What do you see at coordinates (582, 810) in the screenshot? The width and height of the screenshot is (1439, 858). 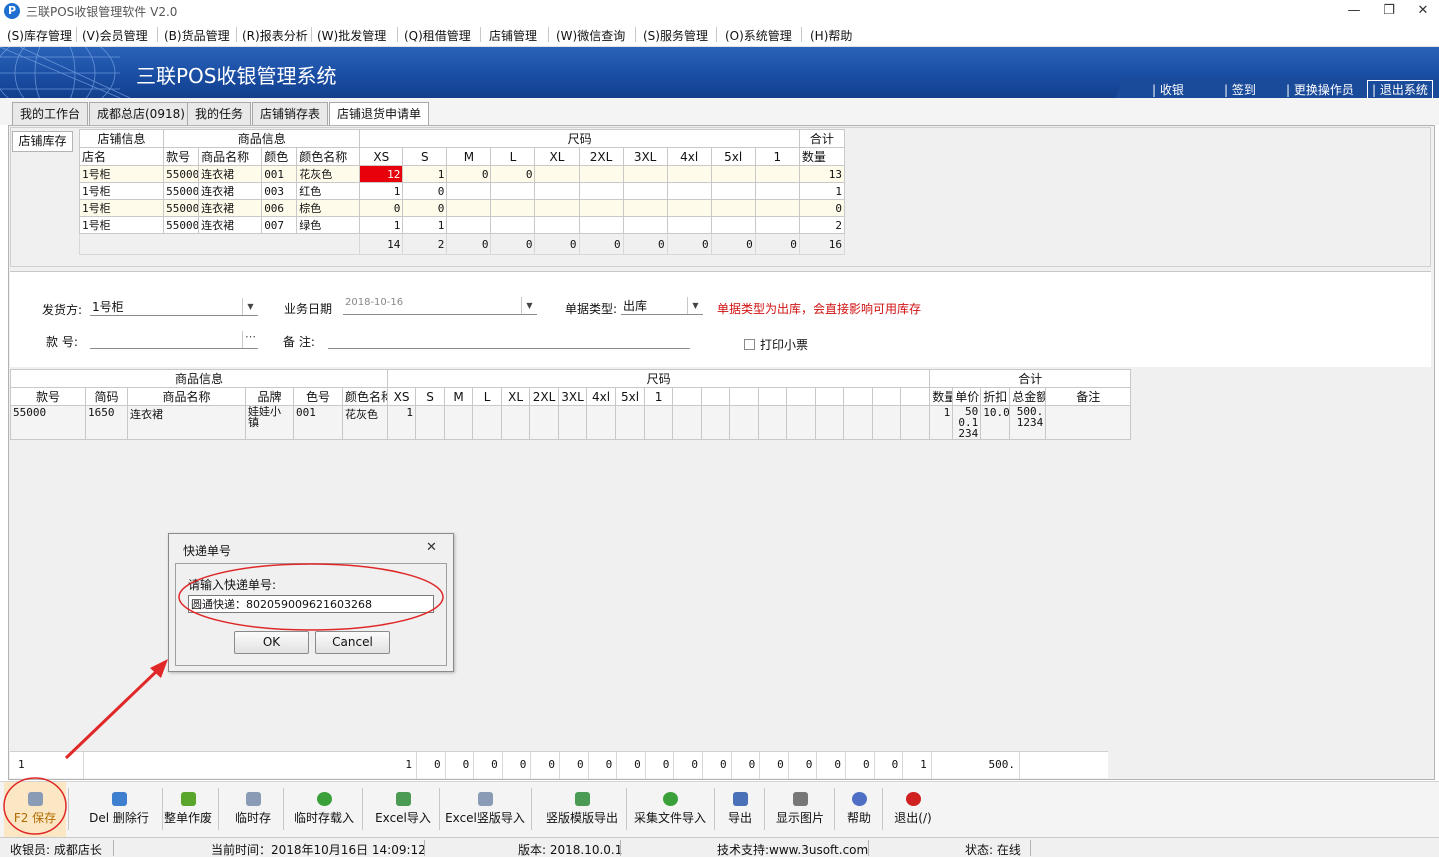 I see `template-export-button: 竖版模版导出` at bounding box center [582, 810].